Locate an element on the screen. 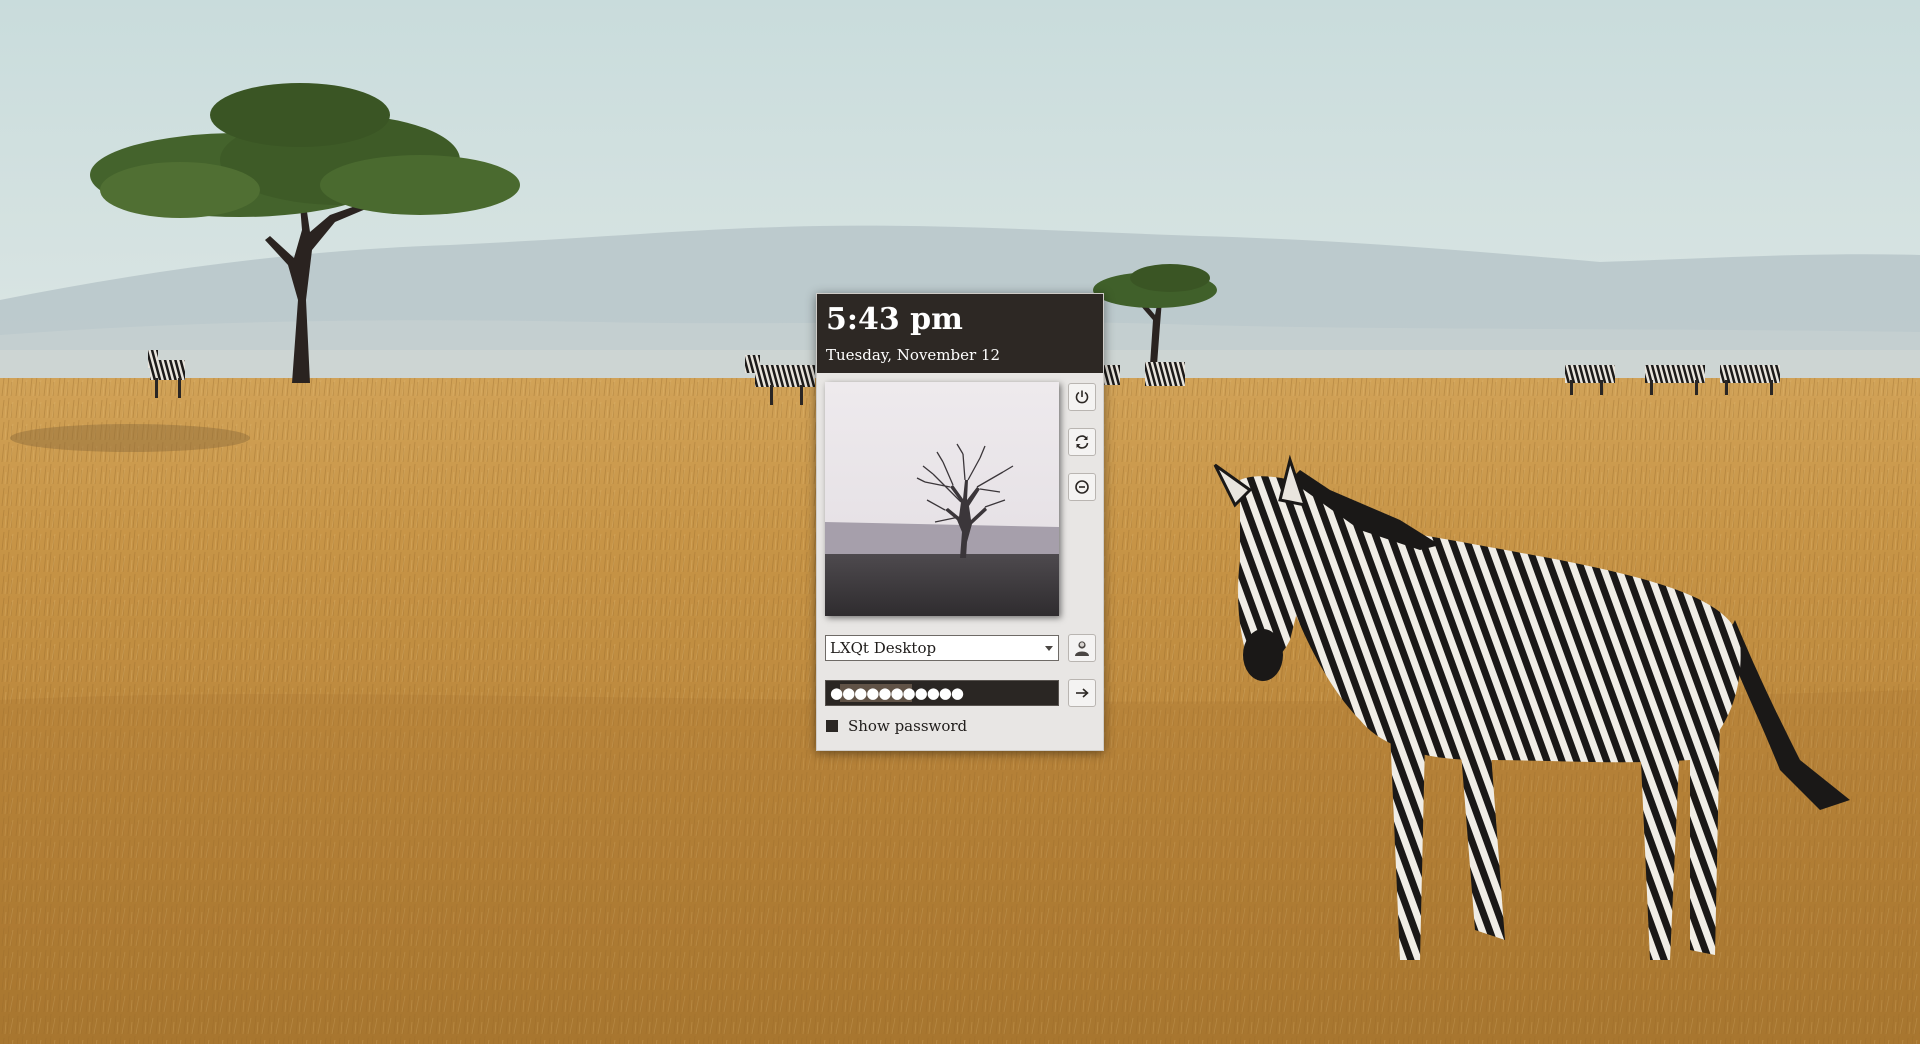 The image size is (1920, 1044). session-select: LXQt Desktop is located at coordinates (942, 648).